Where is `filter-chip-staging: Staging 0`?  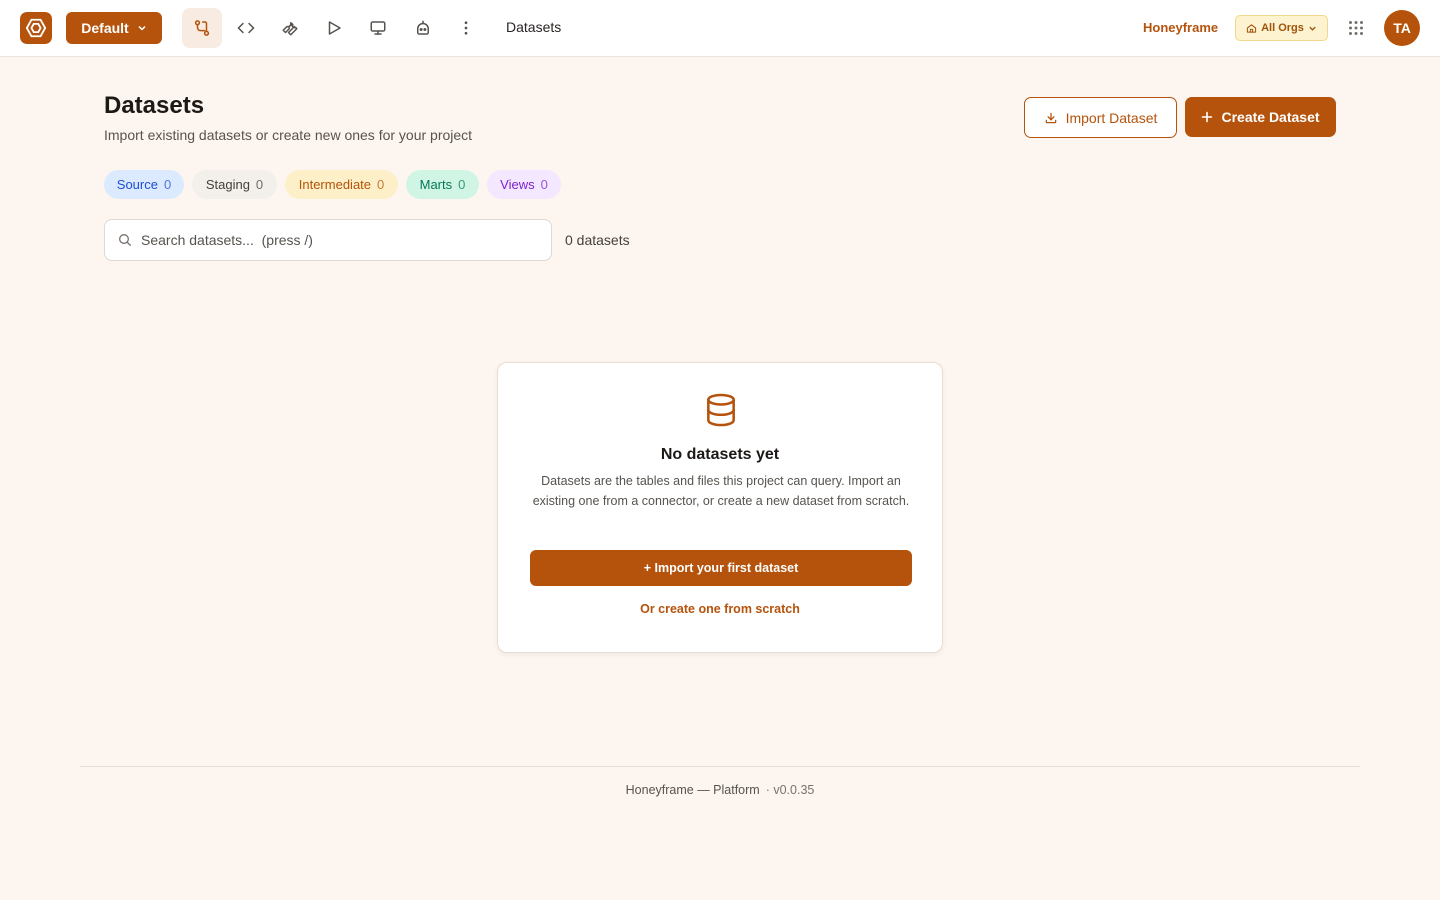
filter-chip-staging: Staging 0 is located at coordinates (234, 184).